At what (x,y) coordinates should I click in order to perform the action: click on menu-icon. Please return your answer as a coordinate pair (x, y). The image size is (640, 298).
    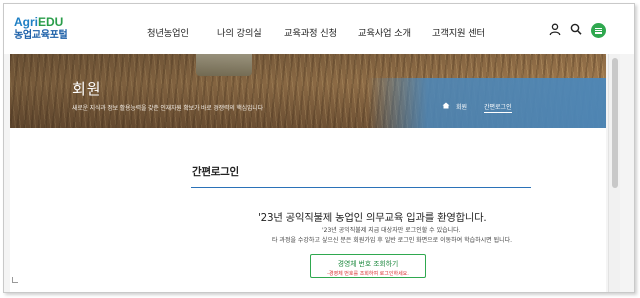
    Looking at the image, I should click on (598, 30).